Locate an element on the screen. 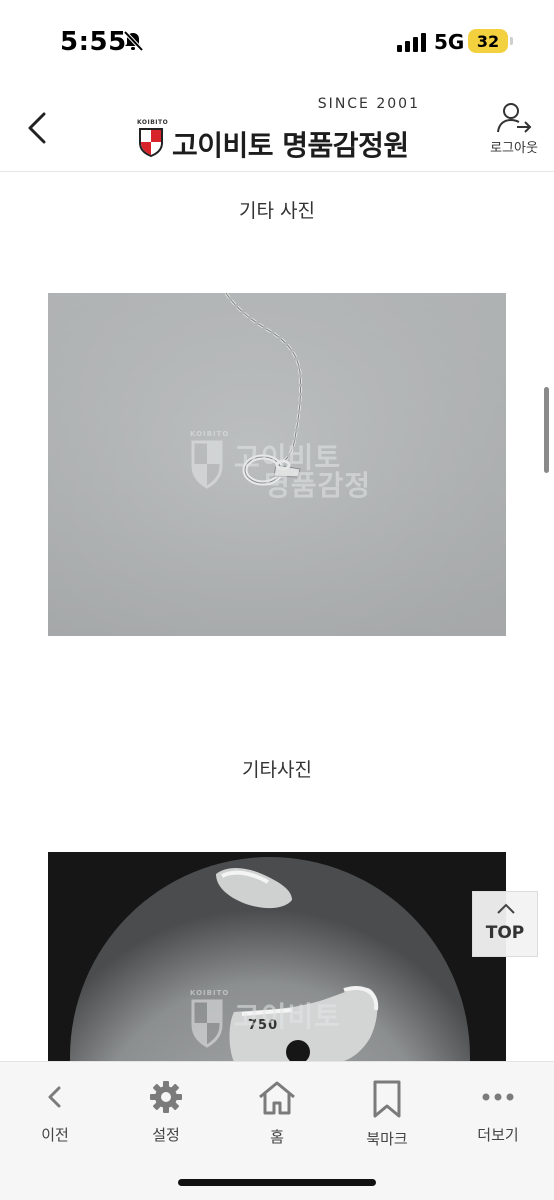 Image resolution: width=554 pixels, height=1200 pixels. brand-logo: SINCE 2001 KOIBITO 고이비토 명품감정원 is located at coordinates (281, 129).